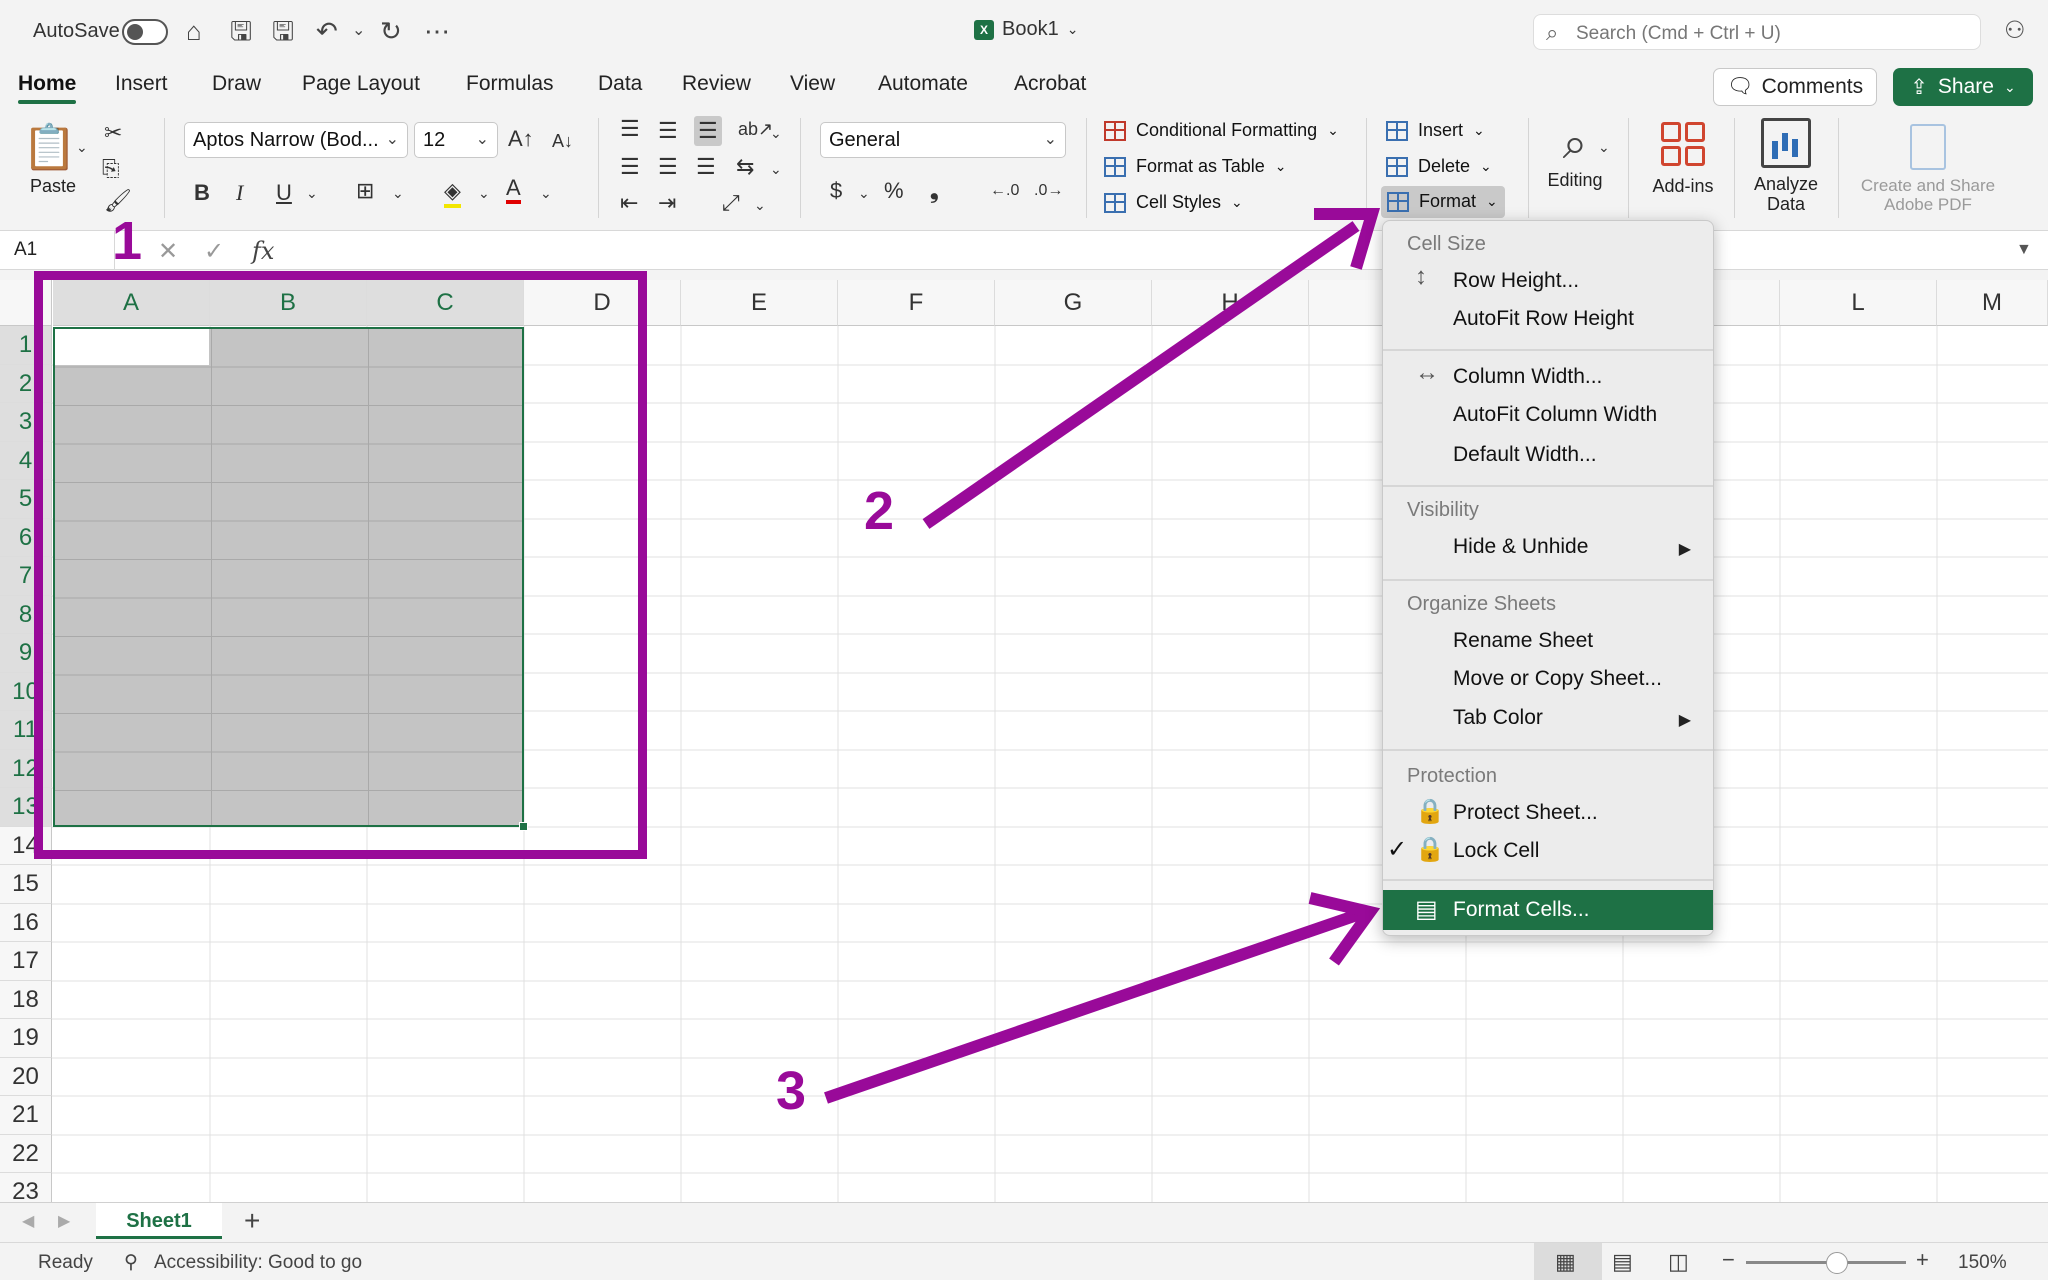  Describe the element at coordinates (745, 167) in the screenshot. I see `wrap-text-icon: ⇆` at that location.